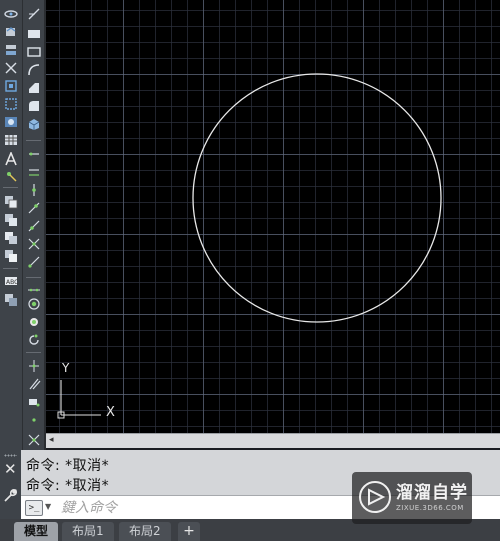  What do you see at coordinates (10, 455) in the screenshot?
I see `grip-icon` at bounding box center [10, 455].